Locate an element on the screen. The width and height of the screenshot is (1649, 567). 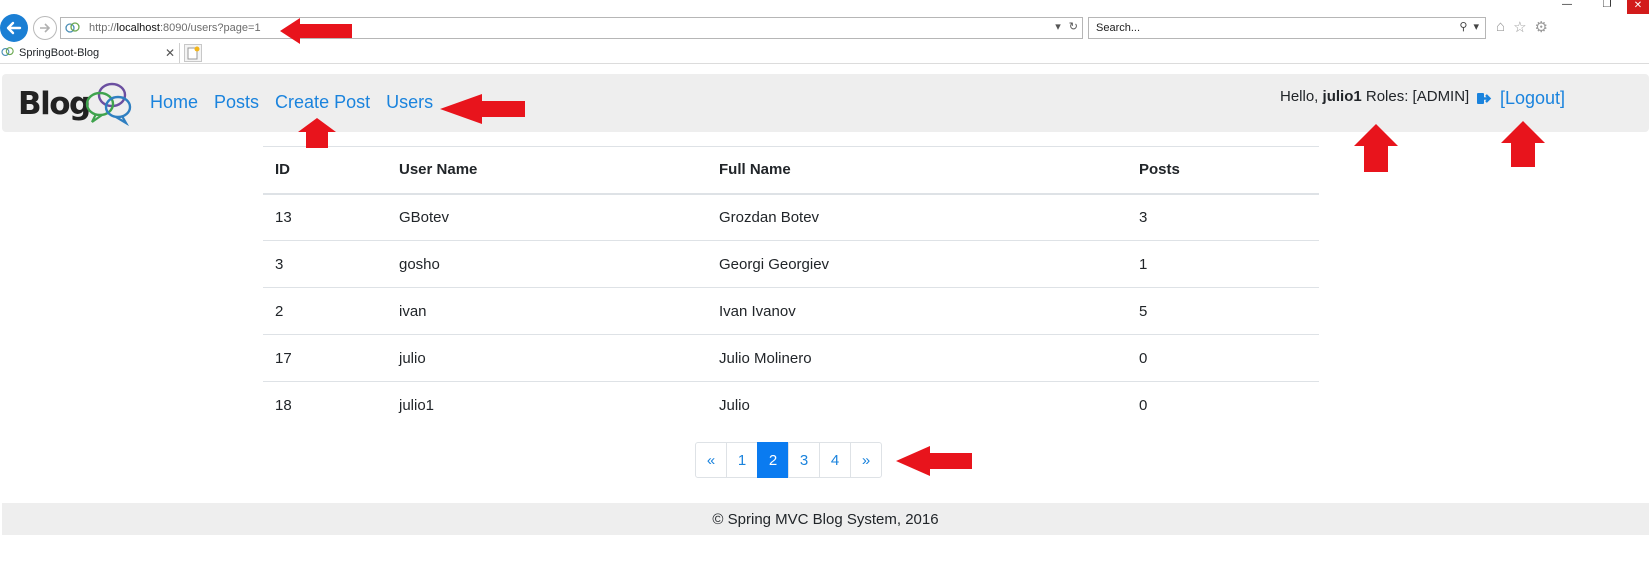
table-row: 3 gosho Georgi Georgiev 1 is located at coordinates (791, 264).